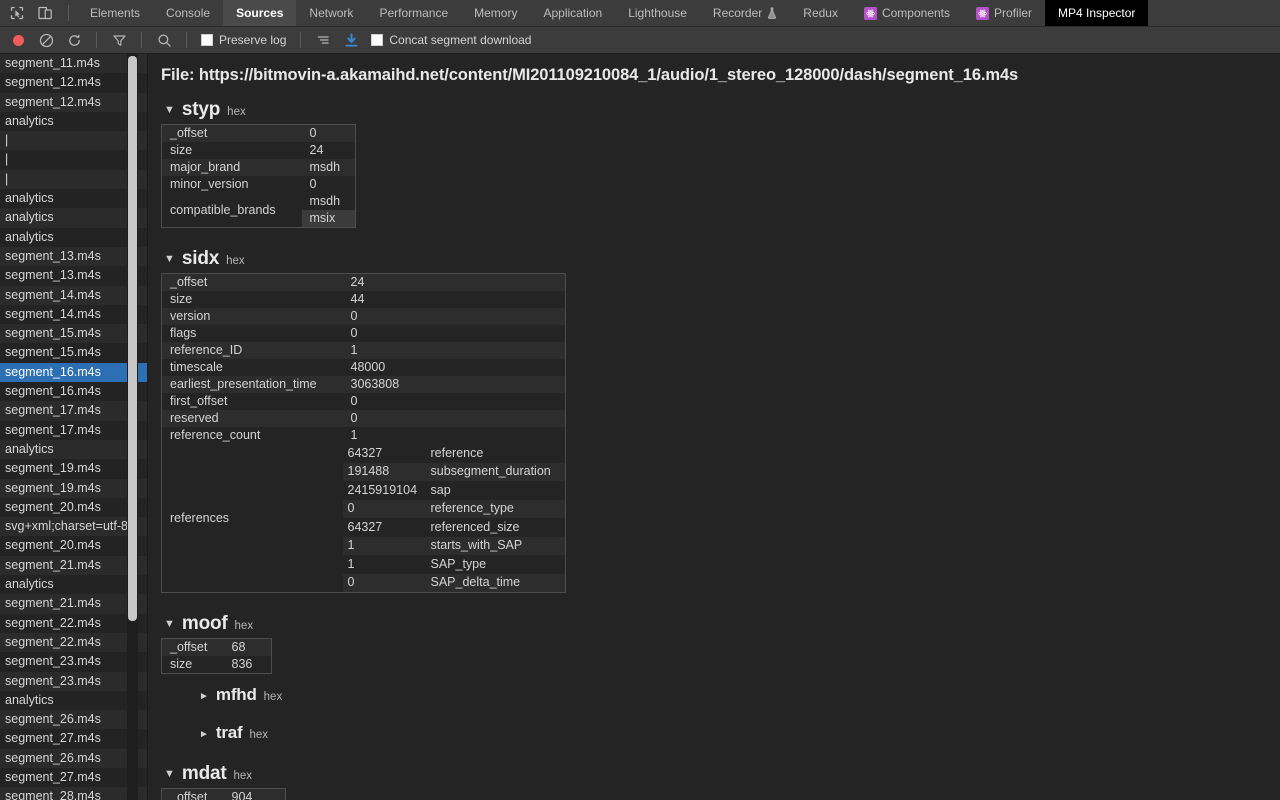  I want to click on table-row: earliest_presentation_time 3063808, so click(363, 384).